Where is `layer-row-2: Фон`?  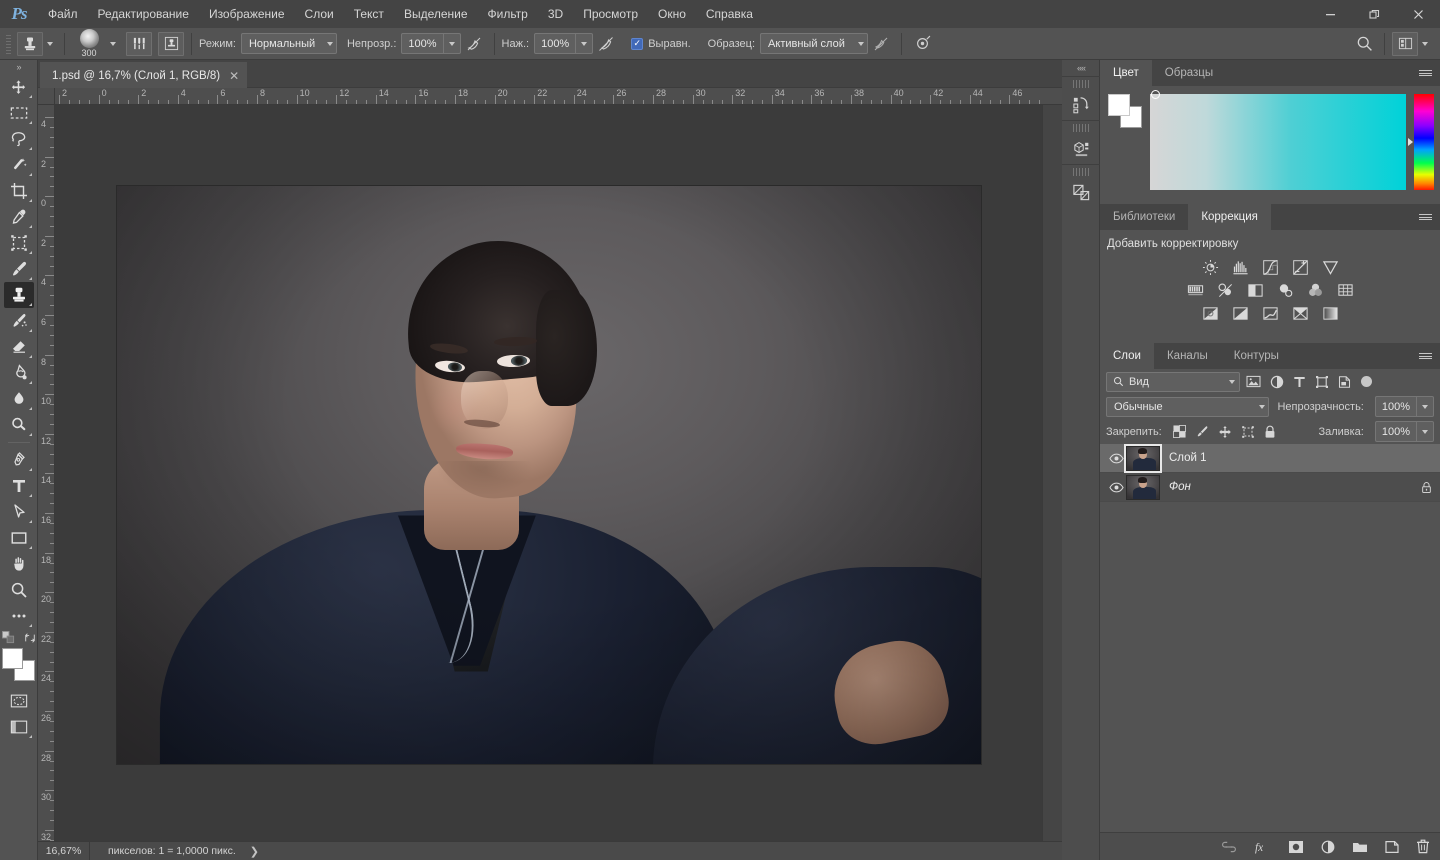
layer-row-2: Фон is located at coordinates (1270, 487).